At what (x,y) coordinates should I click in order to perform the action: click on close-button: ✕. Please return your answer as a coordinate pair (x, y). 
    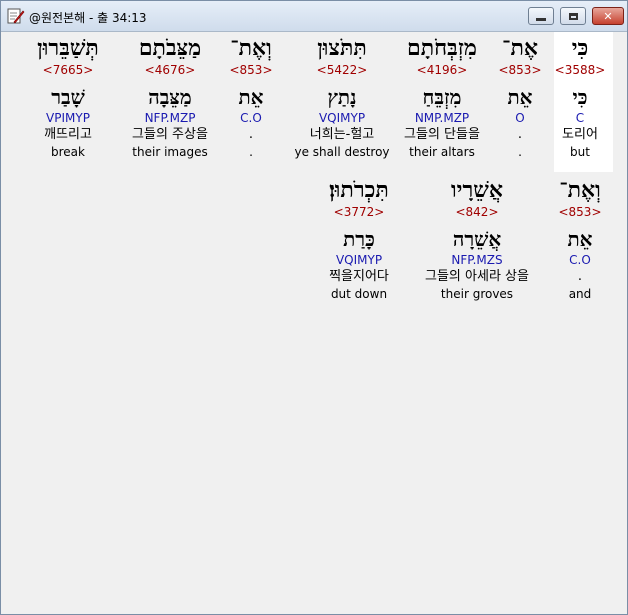
    Looking at the image, I should click on (608, 16).